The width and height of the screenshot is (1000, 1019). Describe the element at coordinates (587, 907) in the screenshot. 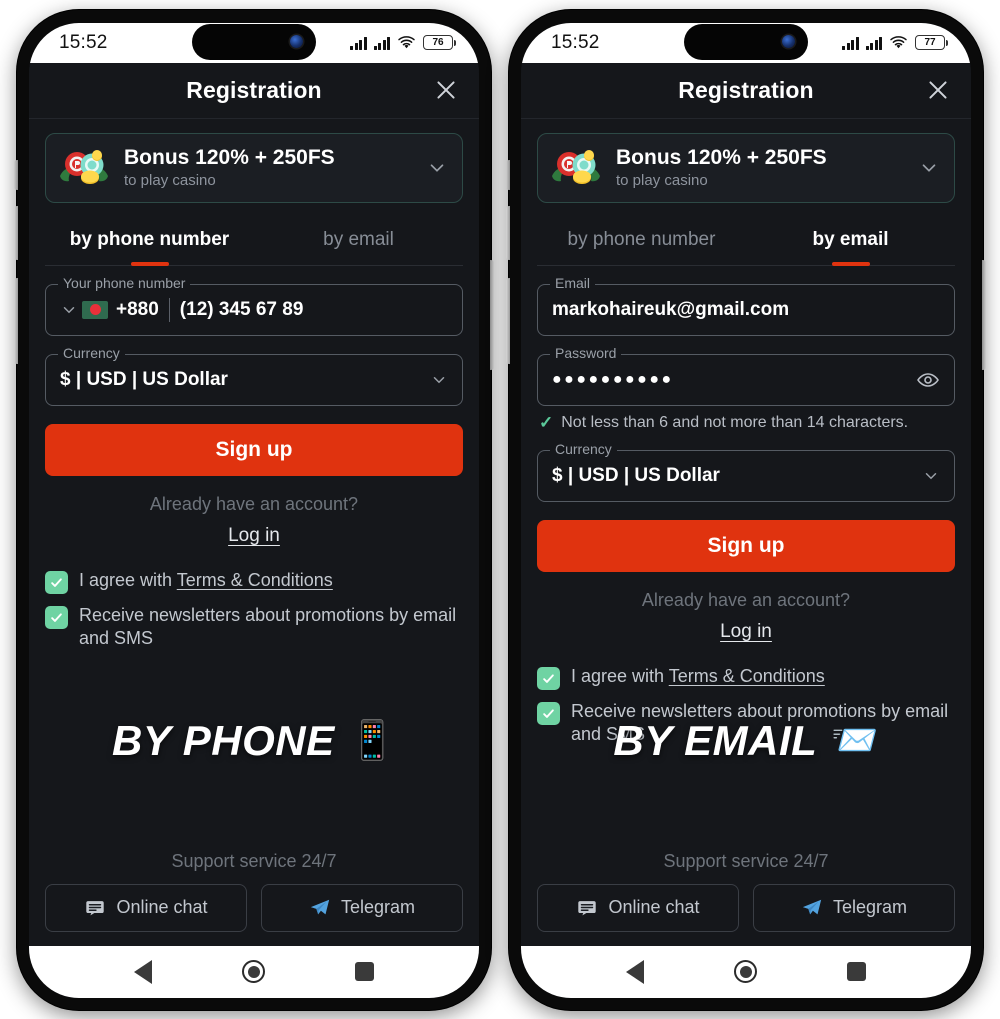

I see `chat-bubble-icon` at that location.